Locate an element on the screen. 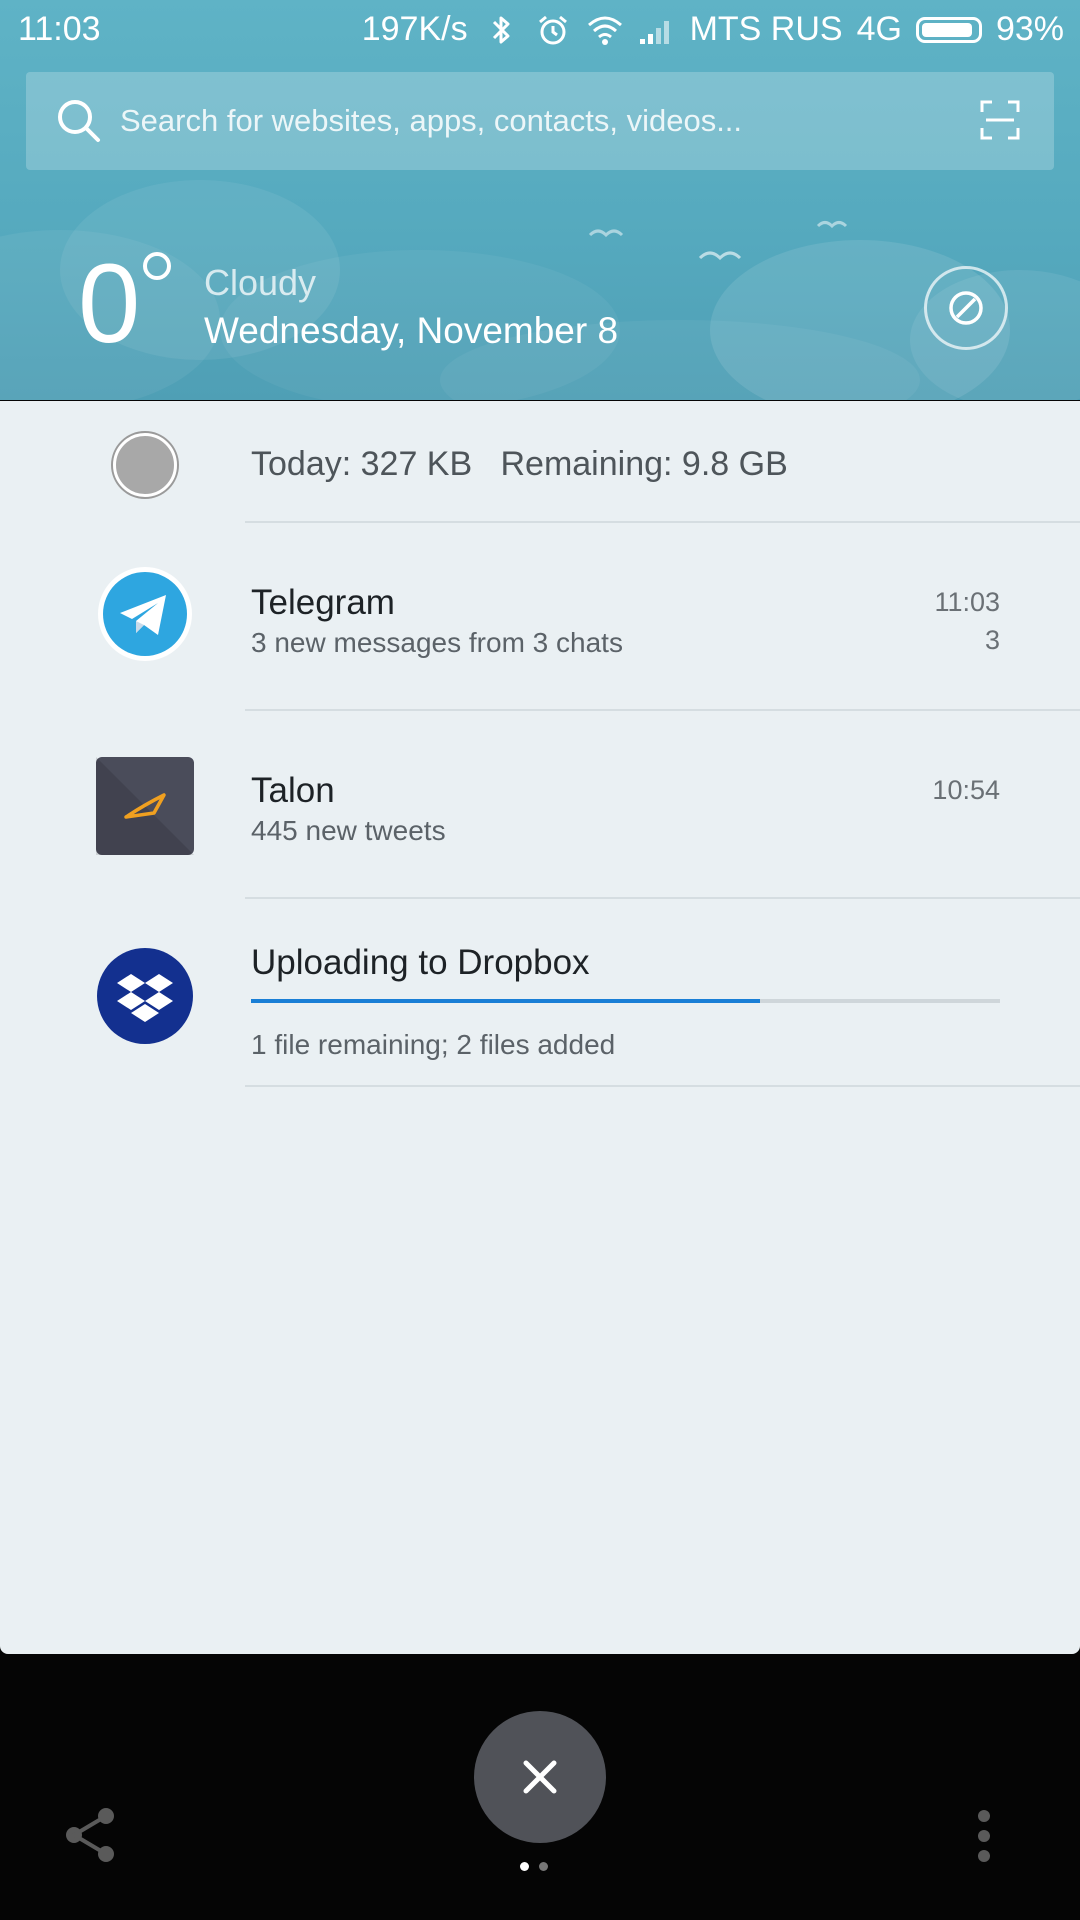  upload-progress-bar is located at coordinates (625, 1001).